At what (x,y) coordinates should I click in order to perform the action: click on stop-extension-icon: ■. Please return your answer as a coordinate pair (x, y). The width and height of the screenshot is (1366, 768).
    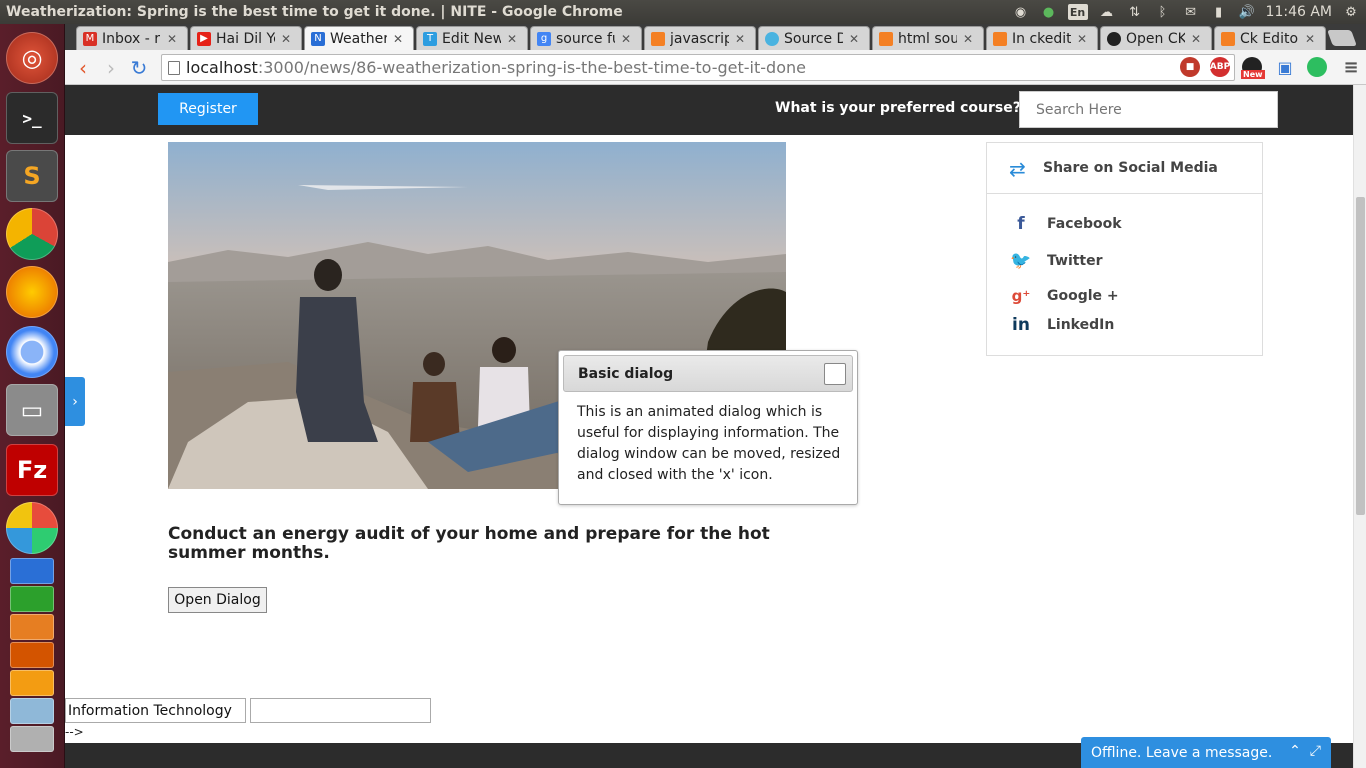
    Looking at the image, I should click on (1190, 67).